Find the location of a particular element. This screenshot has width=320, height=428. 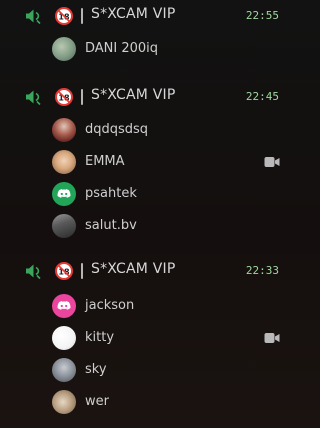

member-name: jackson is located at coordinates (110, 305).